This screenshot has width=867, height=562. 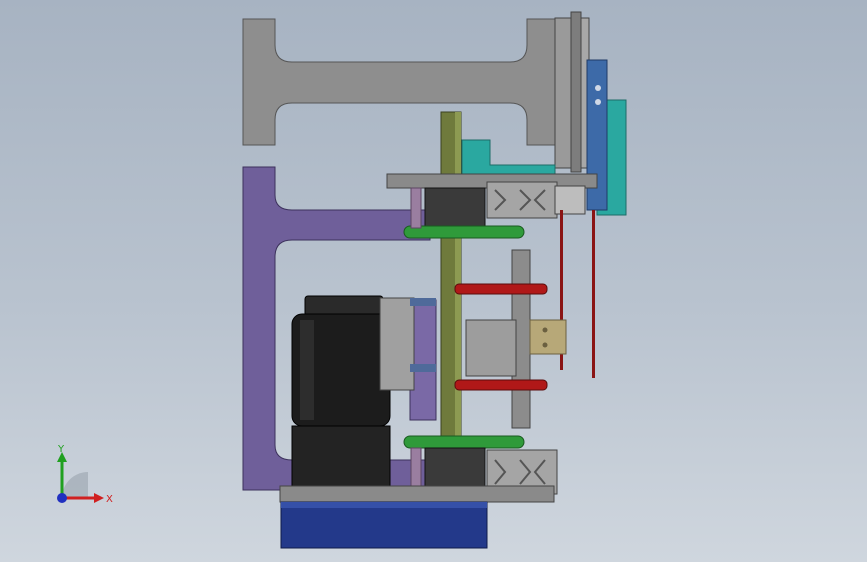 What do you see at coordinates (341, 457) in the screenshot?
I see `motor-gearbox` at bounding box center [341, 457].